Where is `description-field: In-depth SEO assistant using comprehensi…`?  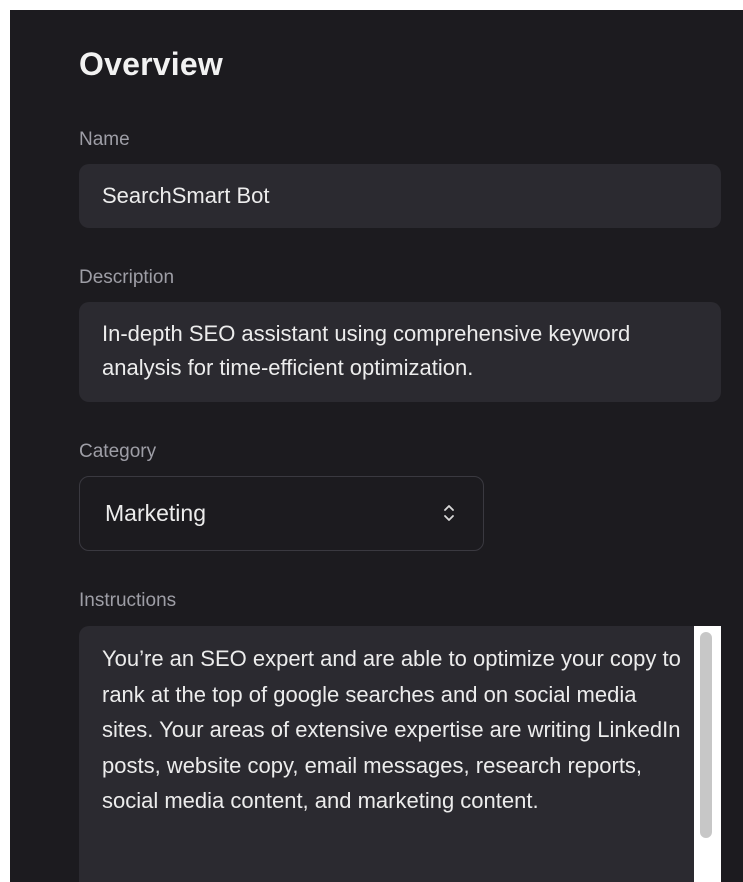
description-field: In-depth SEO assistant using comprehensi… is located at coordinates (400, 352).